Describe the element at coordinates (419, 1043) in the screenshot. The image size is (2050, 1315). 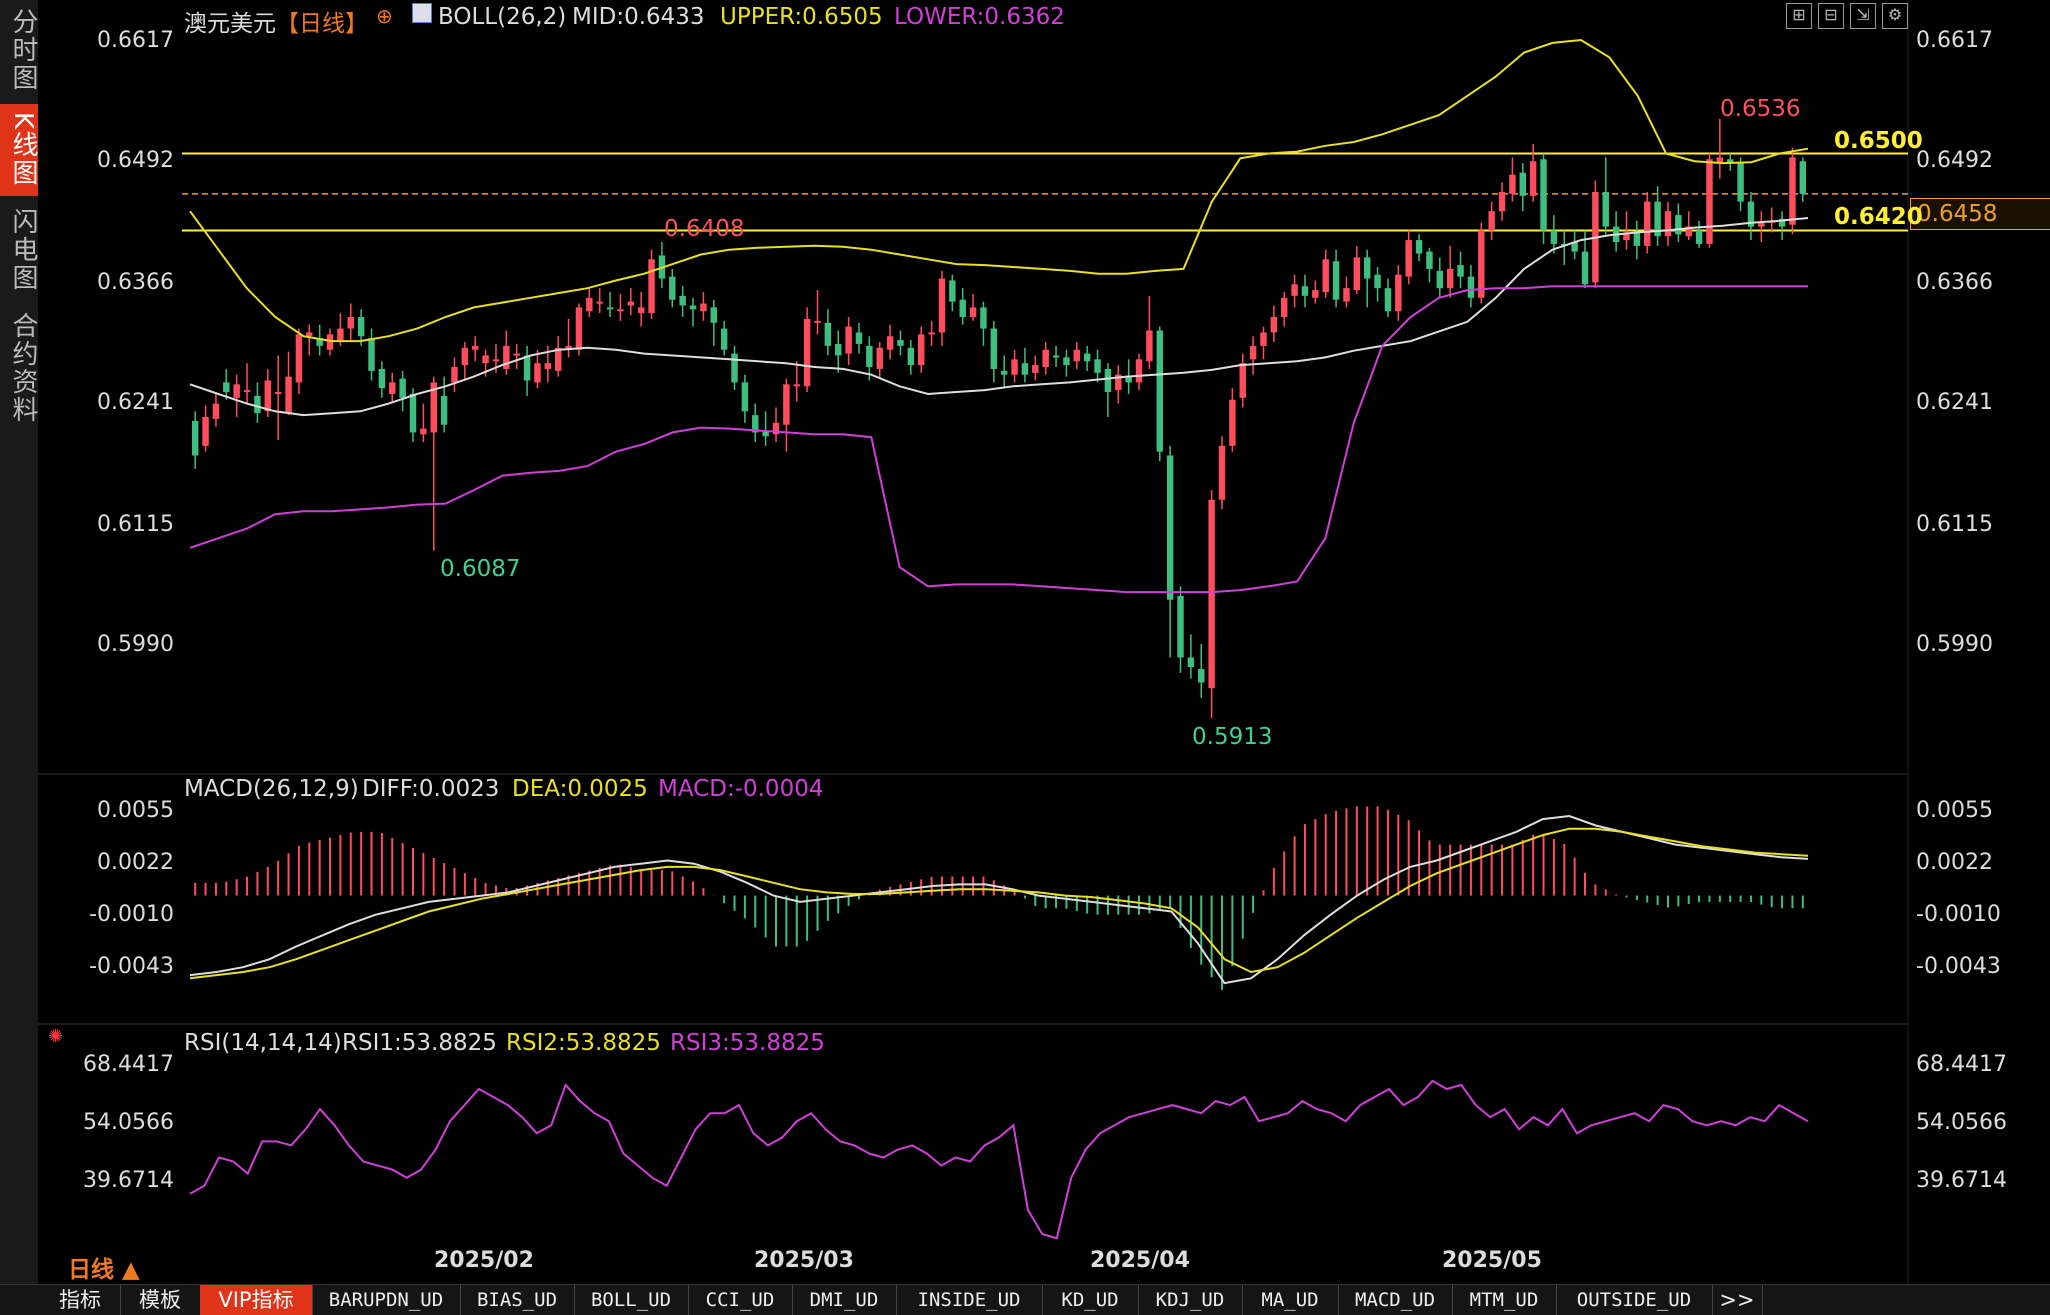
I see `rsi1-value: RSI1:53.8825` at that location.